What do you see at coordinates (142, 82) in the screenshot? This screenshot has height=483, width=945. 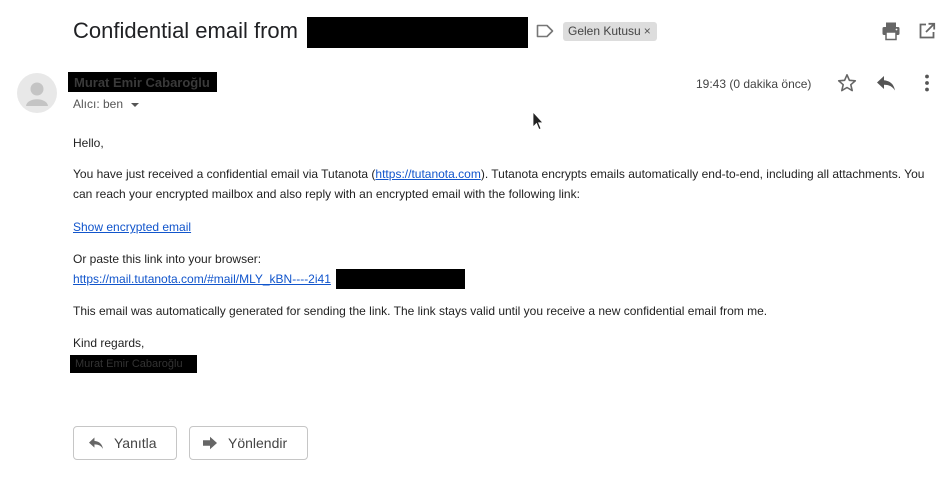 I see `sender-name: Murat Emir Cabaroğlu` at bounding box center [142, 82].